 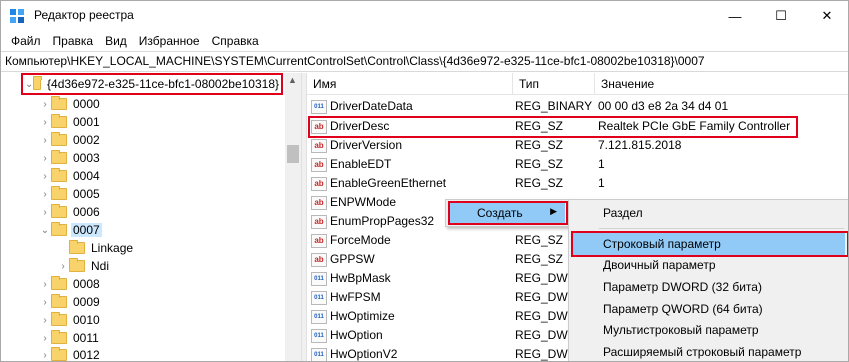 What do you see at coordinates (388, 183) in the screenshot?
I see `value-name: EnableGreenEthernet` at bounding box center [388, 183].